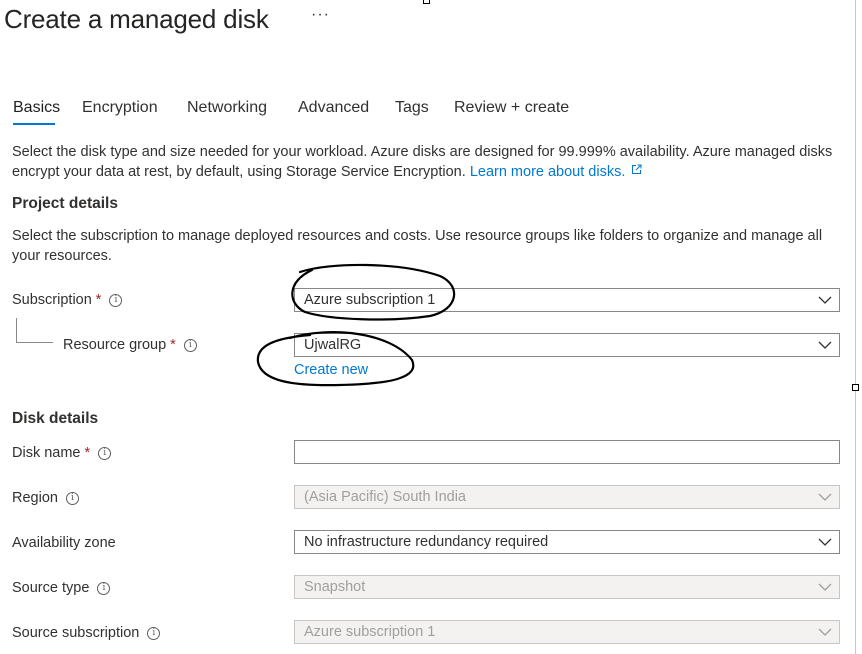 This screenshot has height=654, width=862. What do you see at coordinates (65, 203) in the screenshot?
I see `project-details-heading: Project details` at bounding box center [65, 203].